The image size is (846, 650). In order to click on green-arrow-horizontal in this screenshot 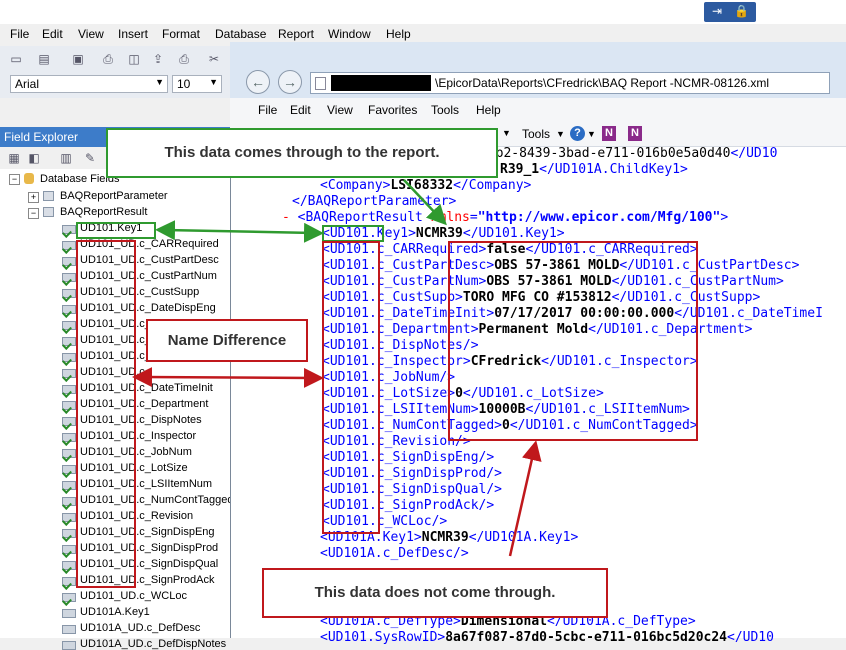, I will do `click(239, 231)`.